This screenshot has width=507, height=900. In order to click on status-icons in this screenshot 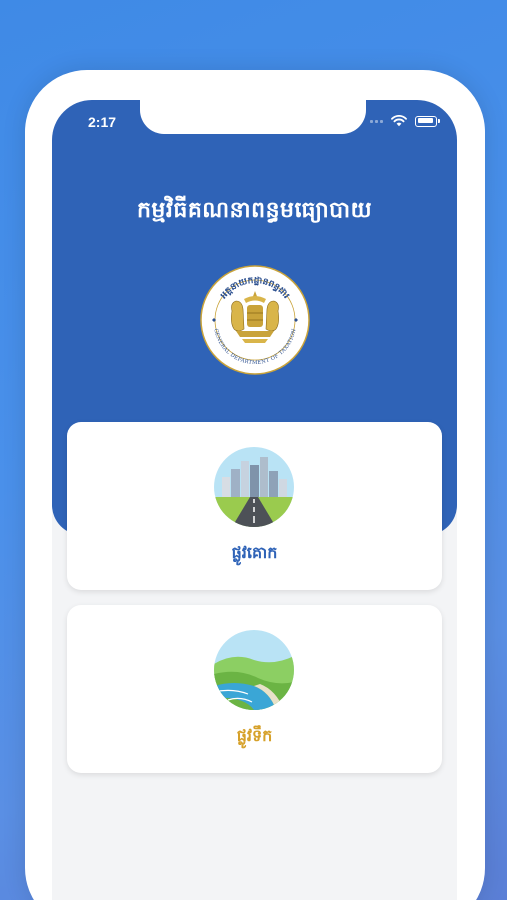, I will do `click(405, 121)`.